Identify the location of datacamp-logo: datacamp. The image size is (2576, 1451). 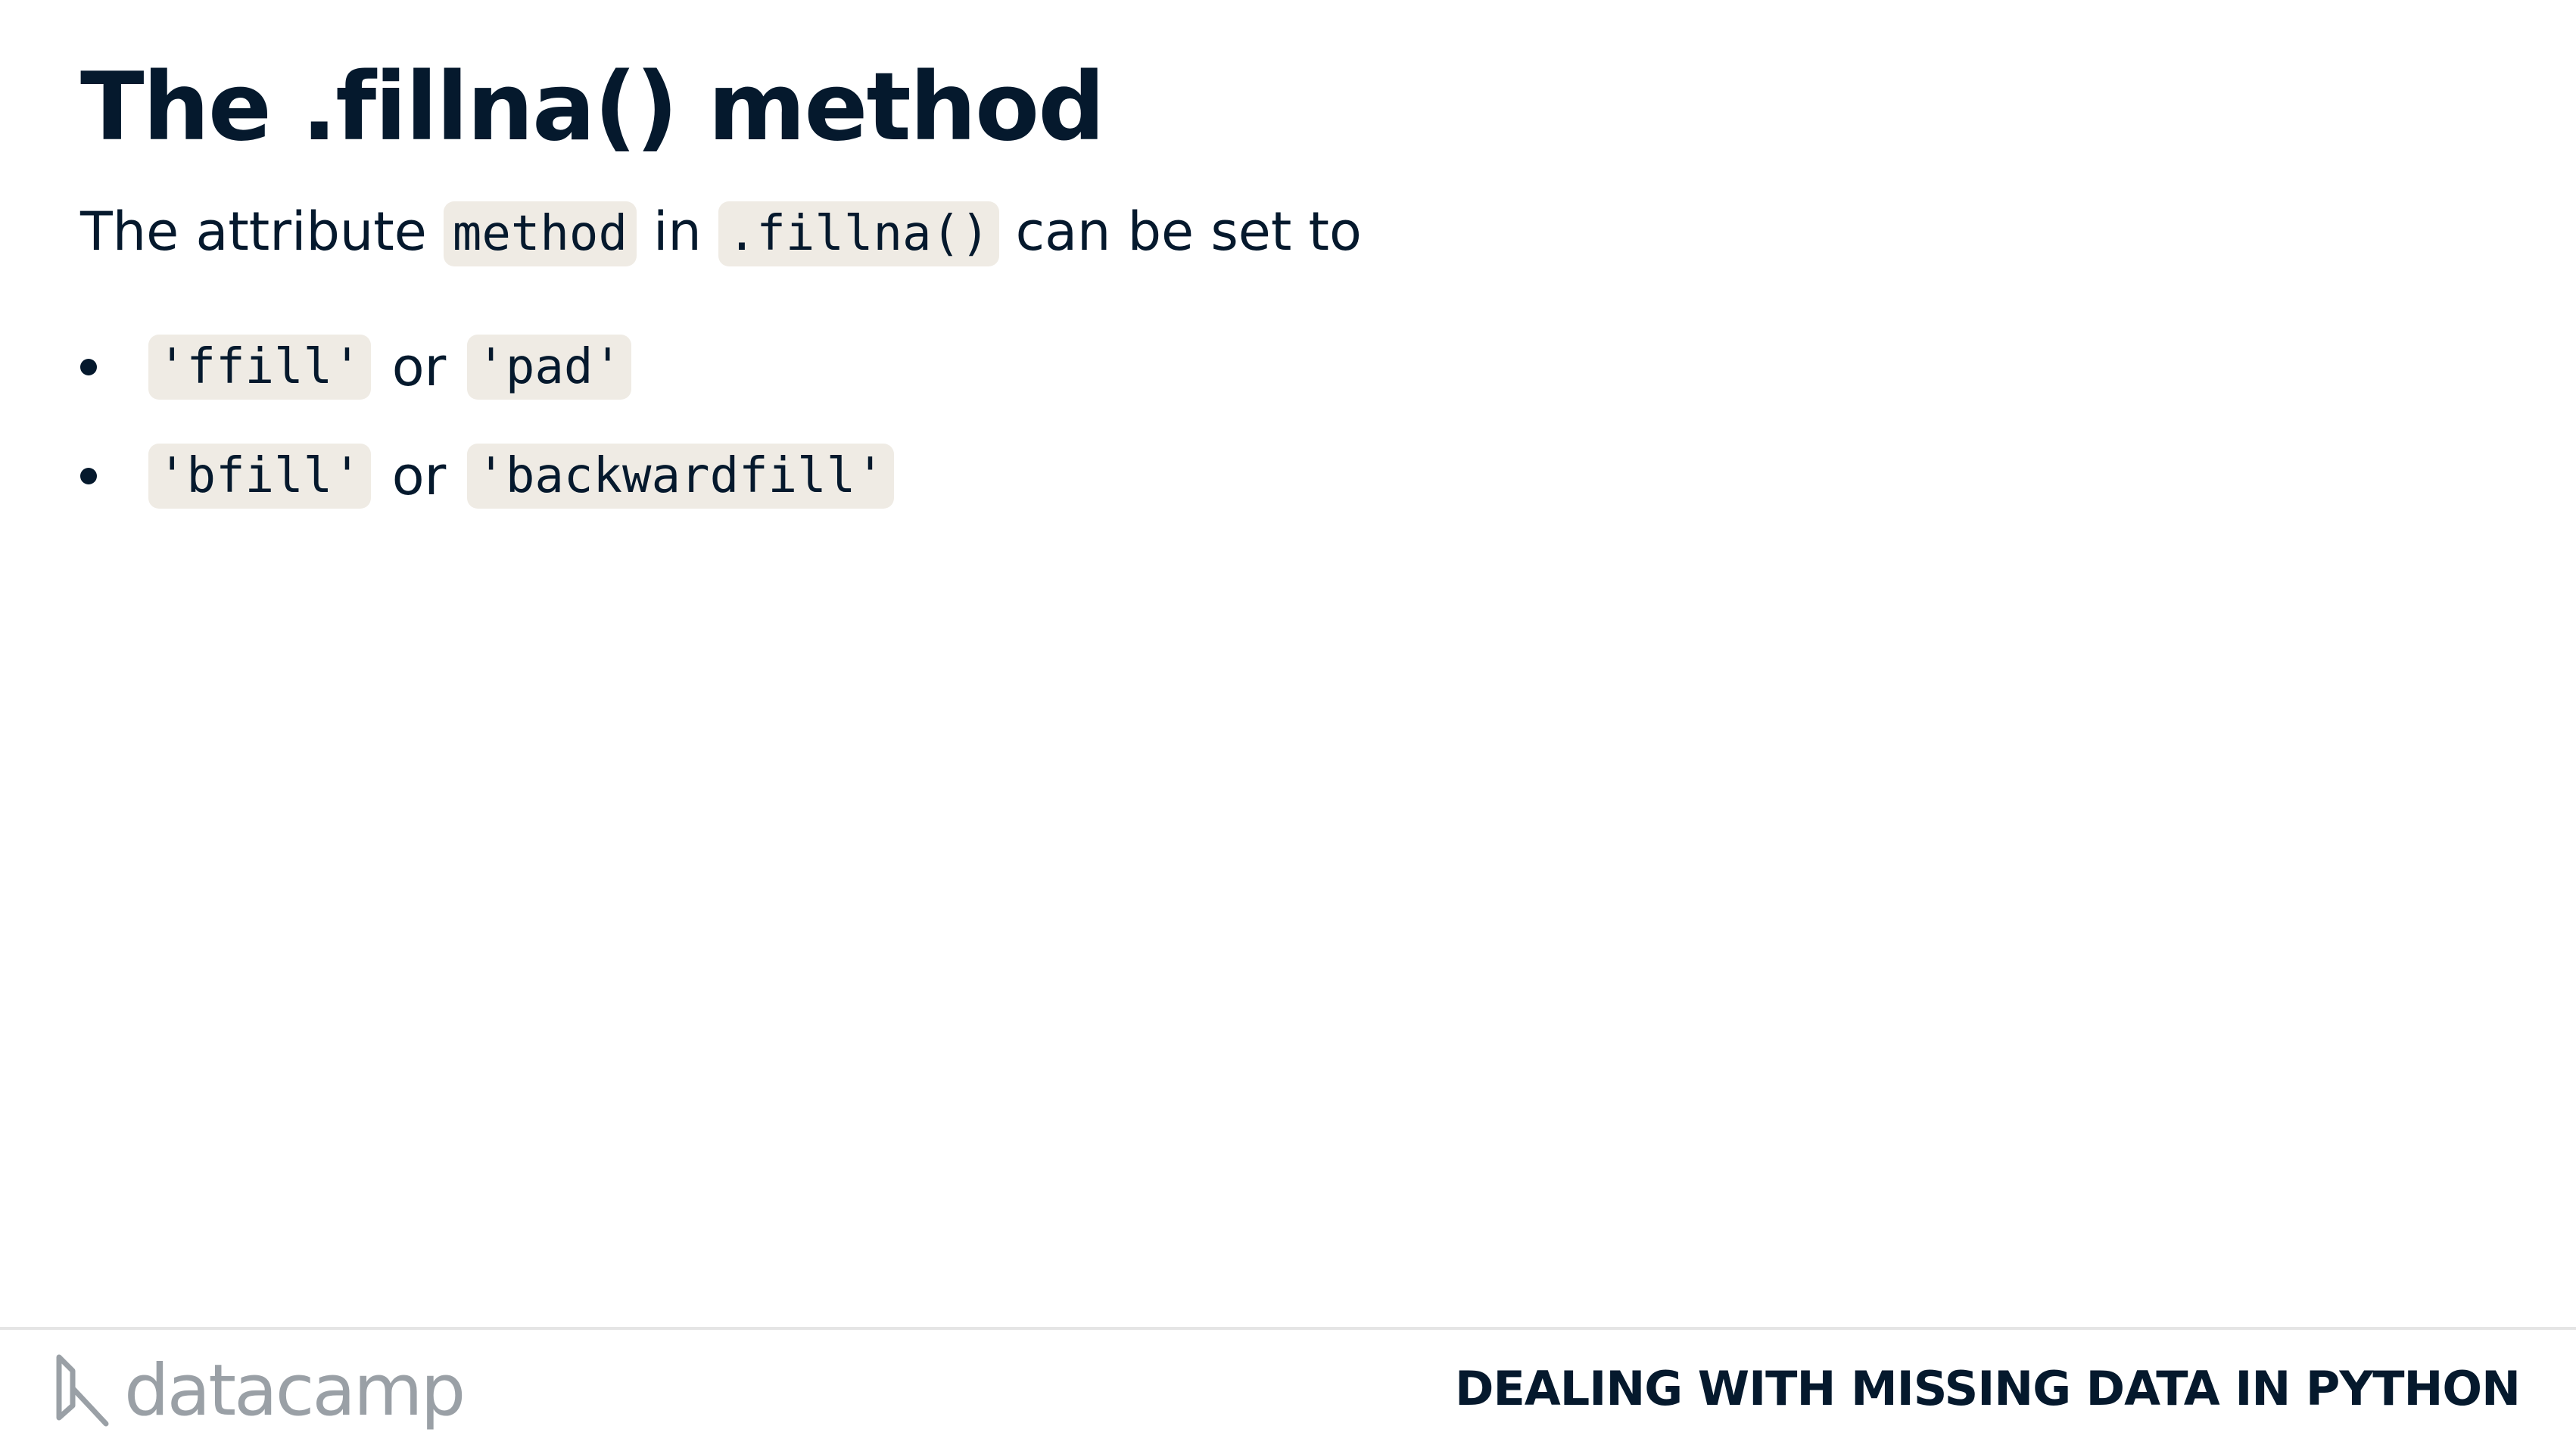
(259, 1390).